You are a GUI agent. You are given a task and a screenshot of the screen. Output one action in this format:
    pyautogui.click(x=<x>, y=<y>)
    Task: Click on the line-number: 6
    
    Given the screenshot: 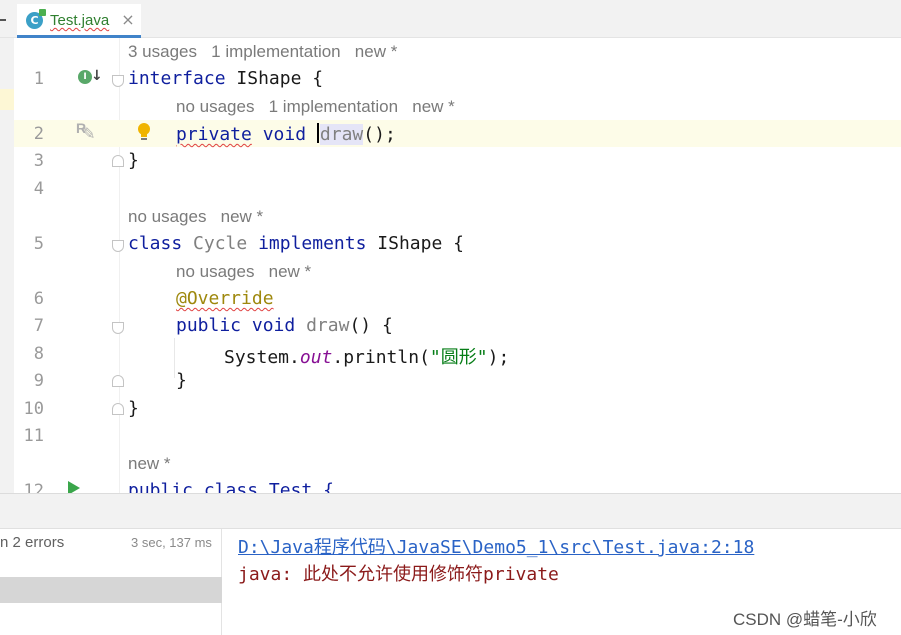 What is the action you would take?
    pyautogui.click(x=38, y=299)
    